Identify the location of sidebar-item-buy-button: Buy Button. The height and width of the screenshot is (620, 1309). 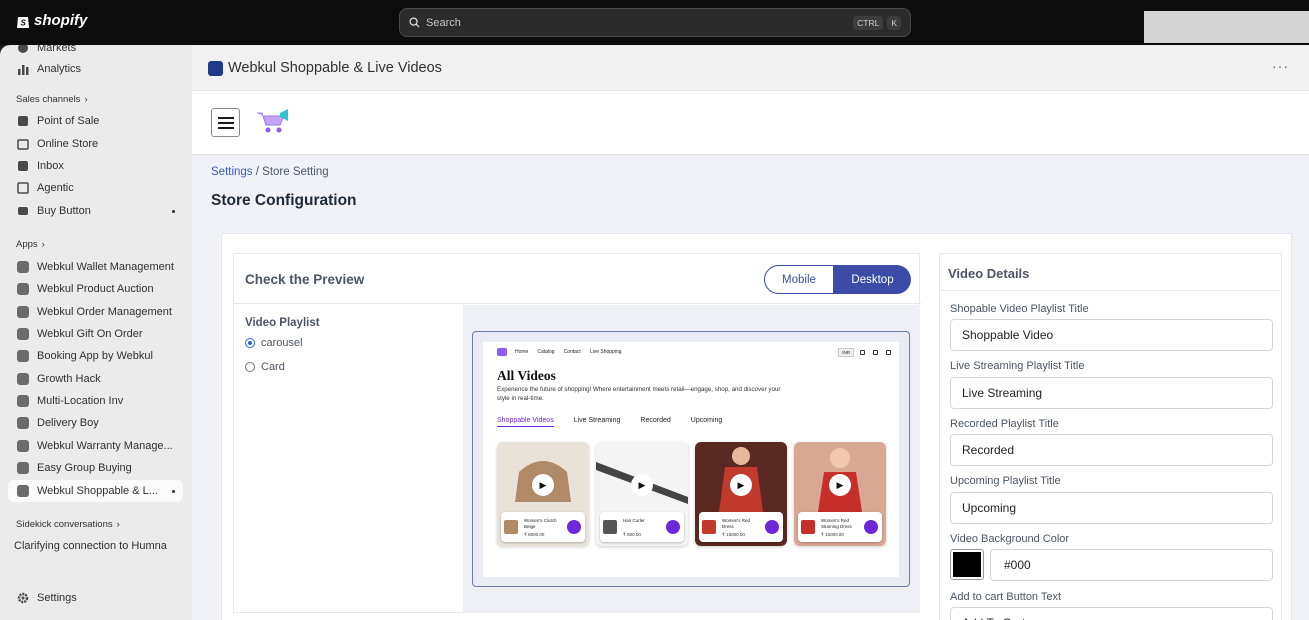
(95, 211).